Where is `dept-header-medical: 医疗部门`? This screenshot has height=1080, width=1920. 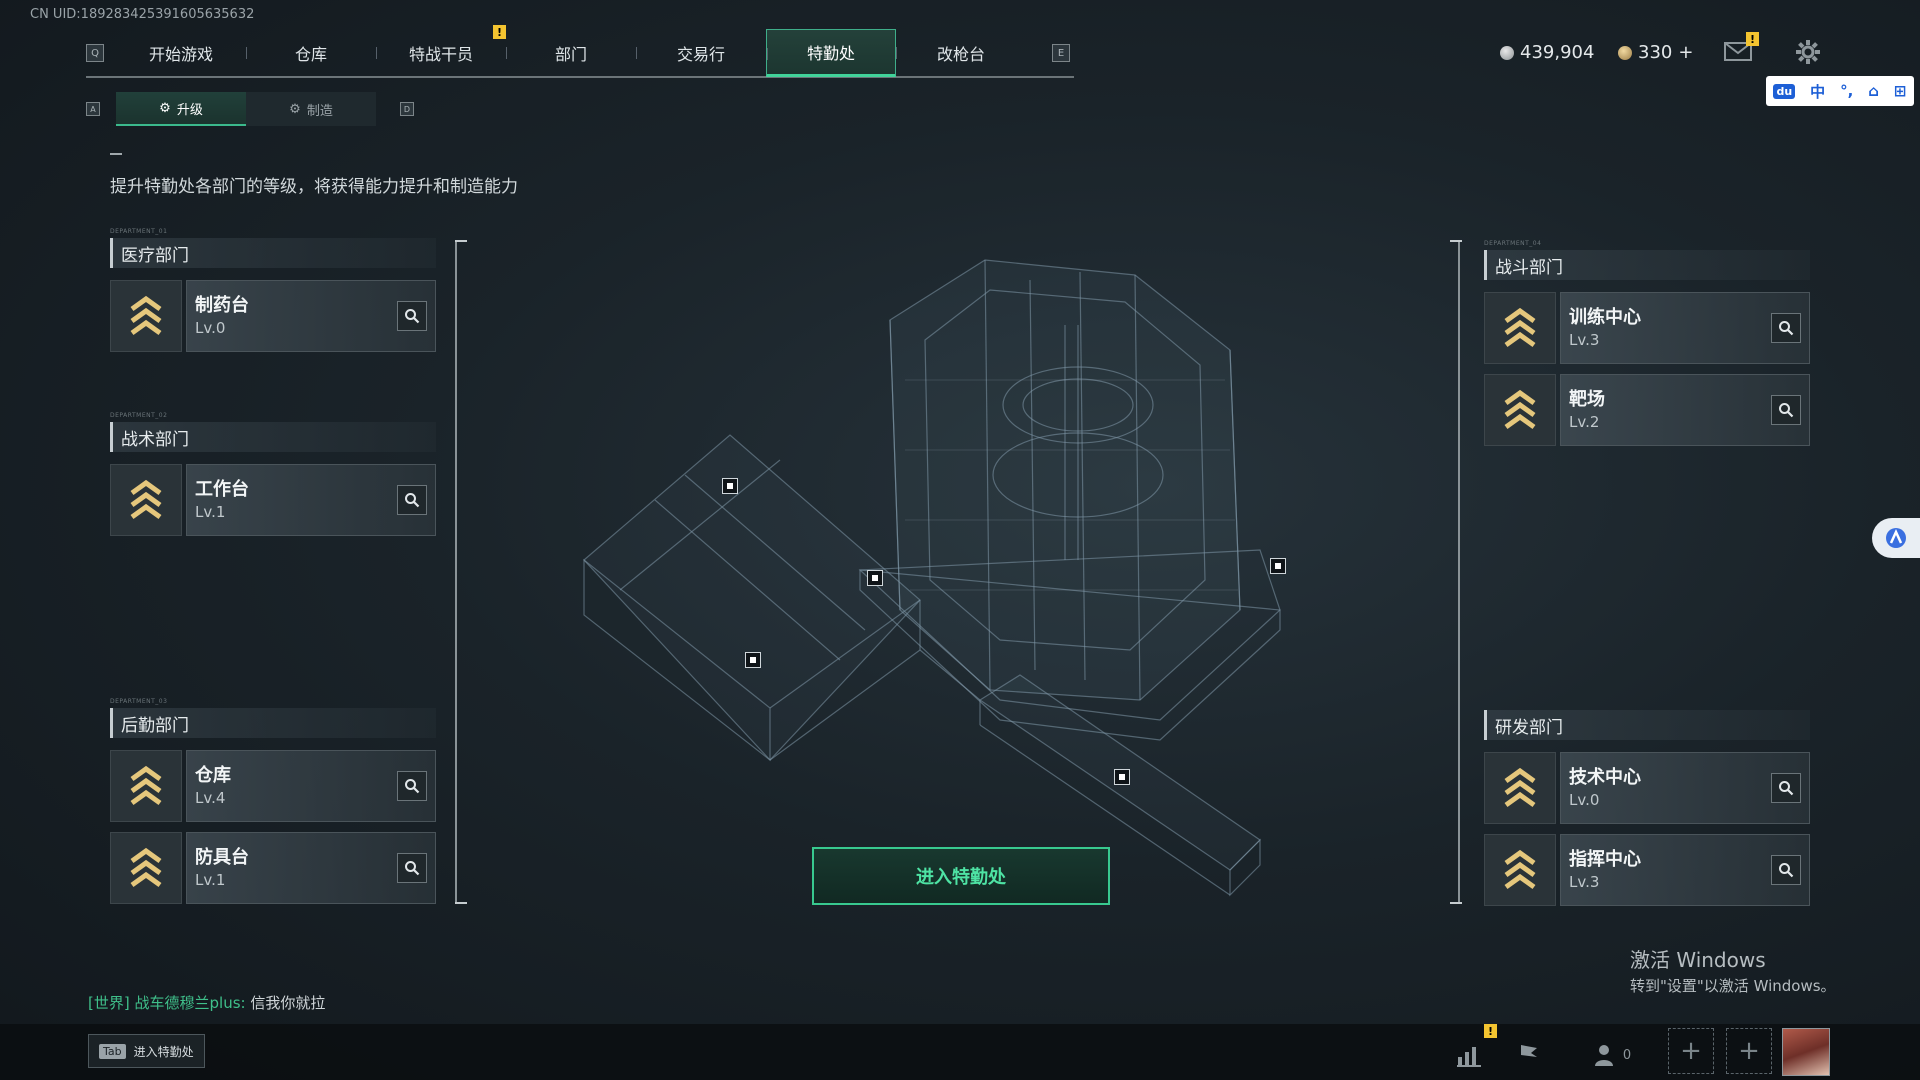
dept-header-medical: 医疗部门 is located at coordinates (273, 253).